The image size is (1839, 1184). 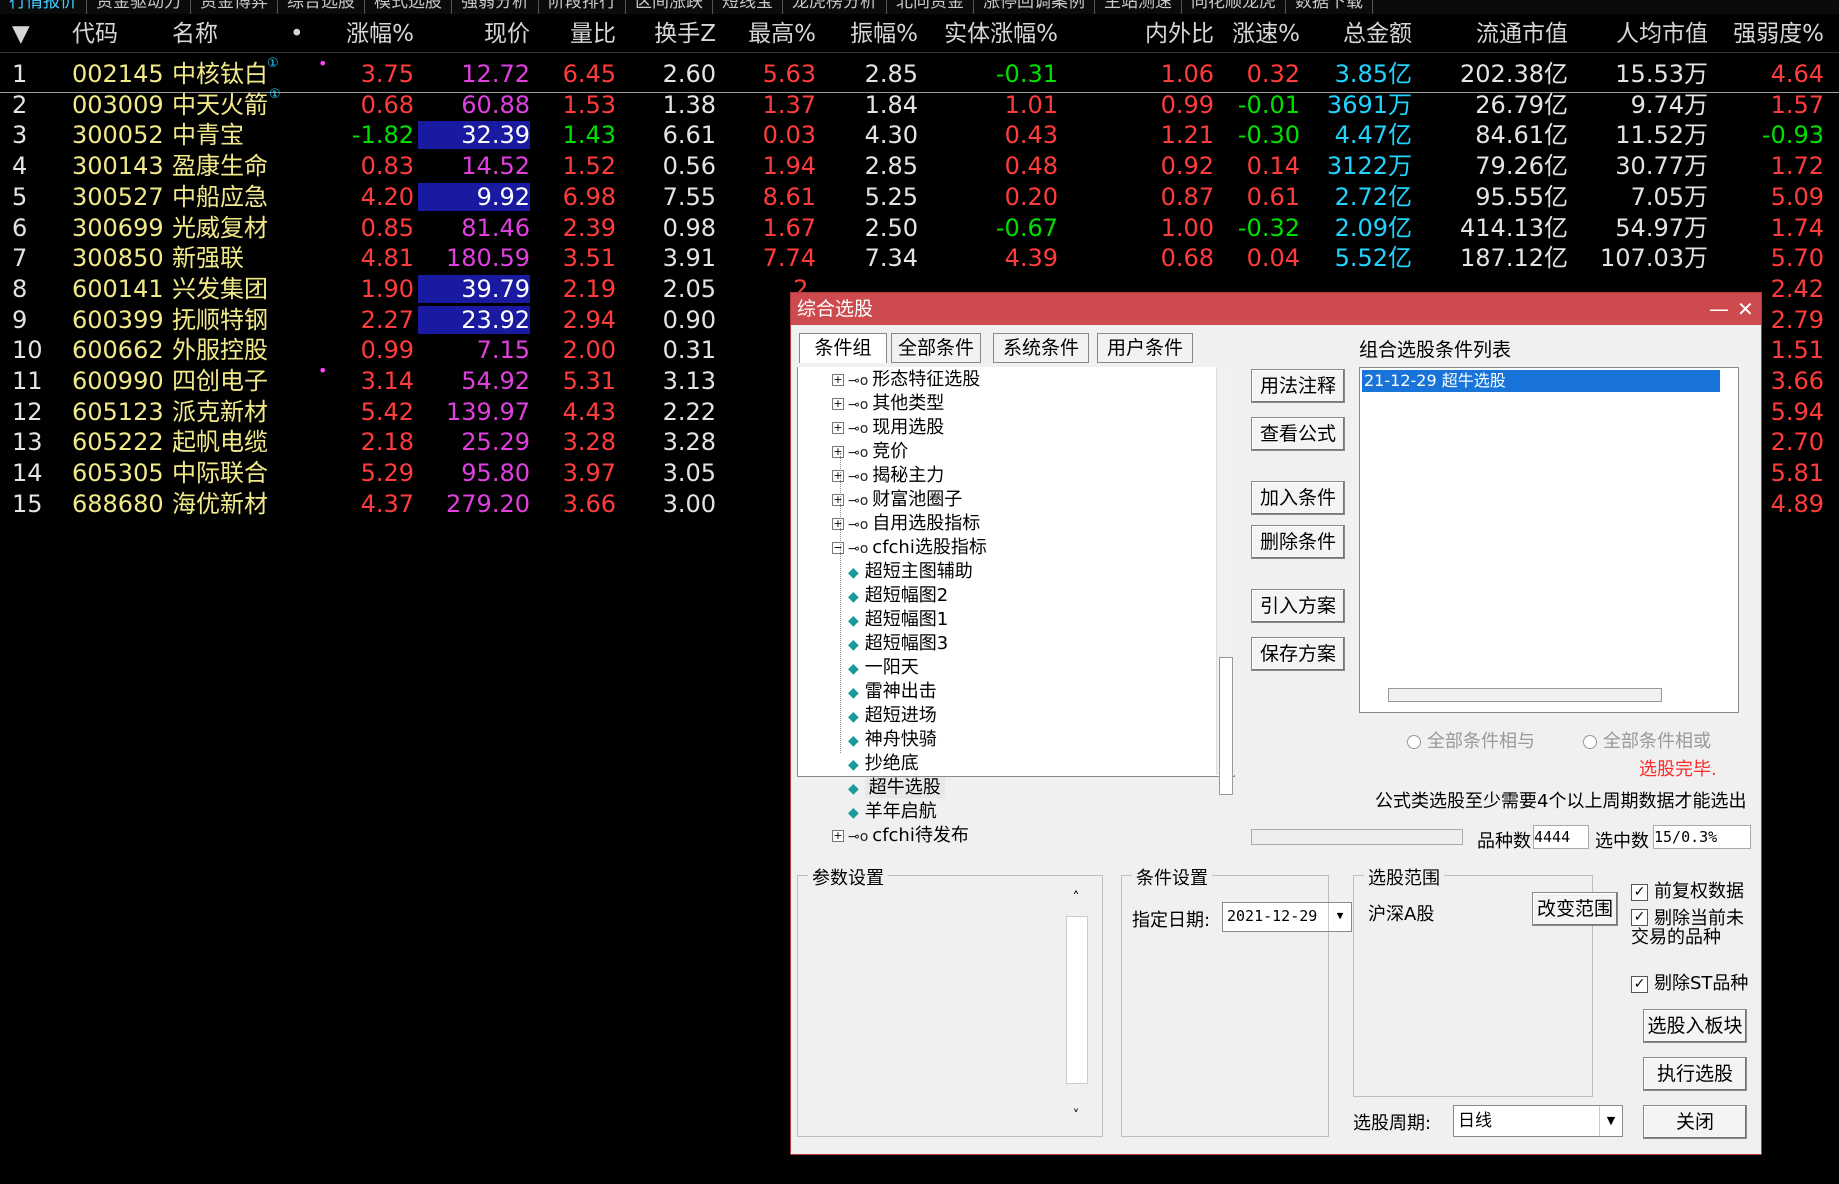 What do you see at coordinates (1525, 695) in the screenshot?
I see `list-hscrollbar` at bounding box center [1525, 695].